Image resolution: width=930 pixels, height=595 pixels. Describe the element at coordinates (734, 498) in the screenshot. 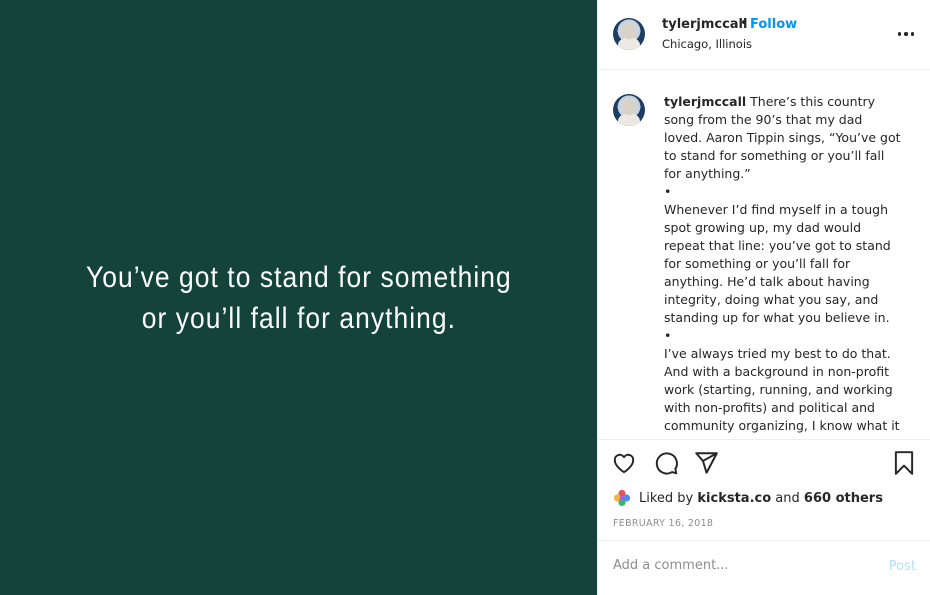

I see `liker-username: kicksta.co` at that location.